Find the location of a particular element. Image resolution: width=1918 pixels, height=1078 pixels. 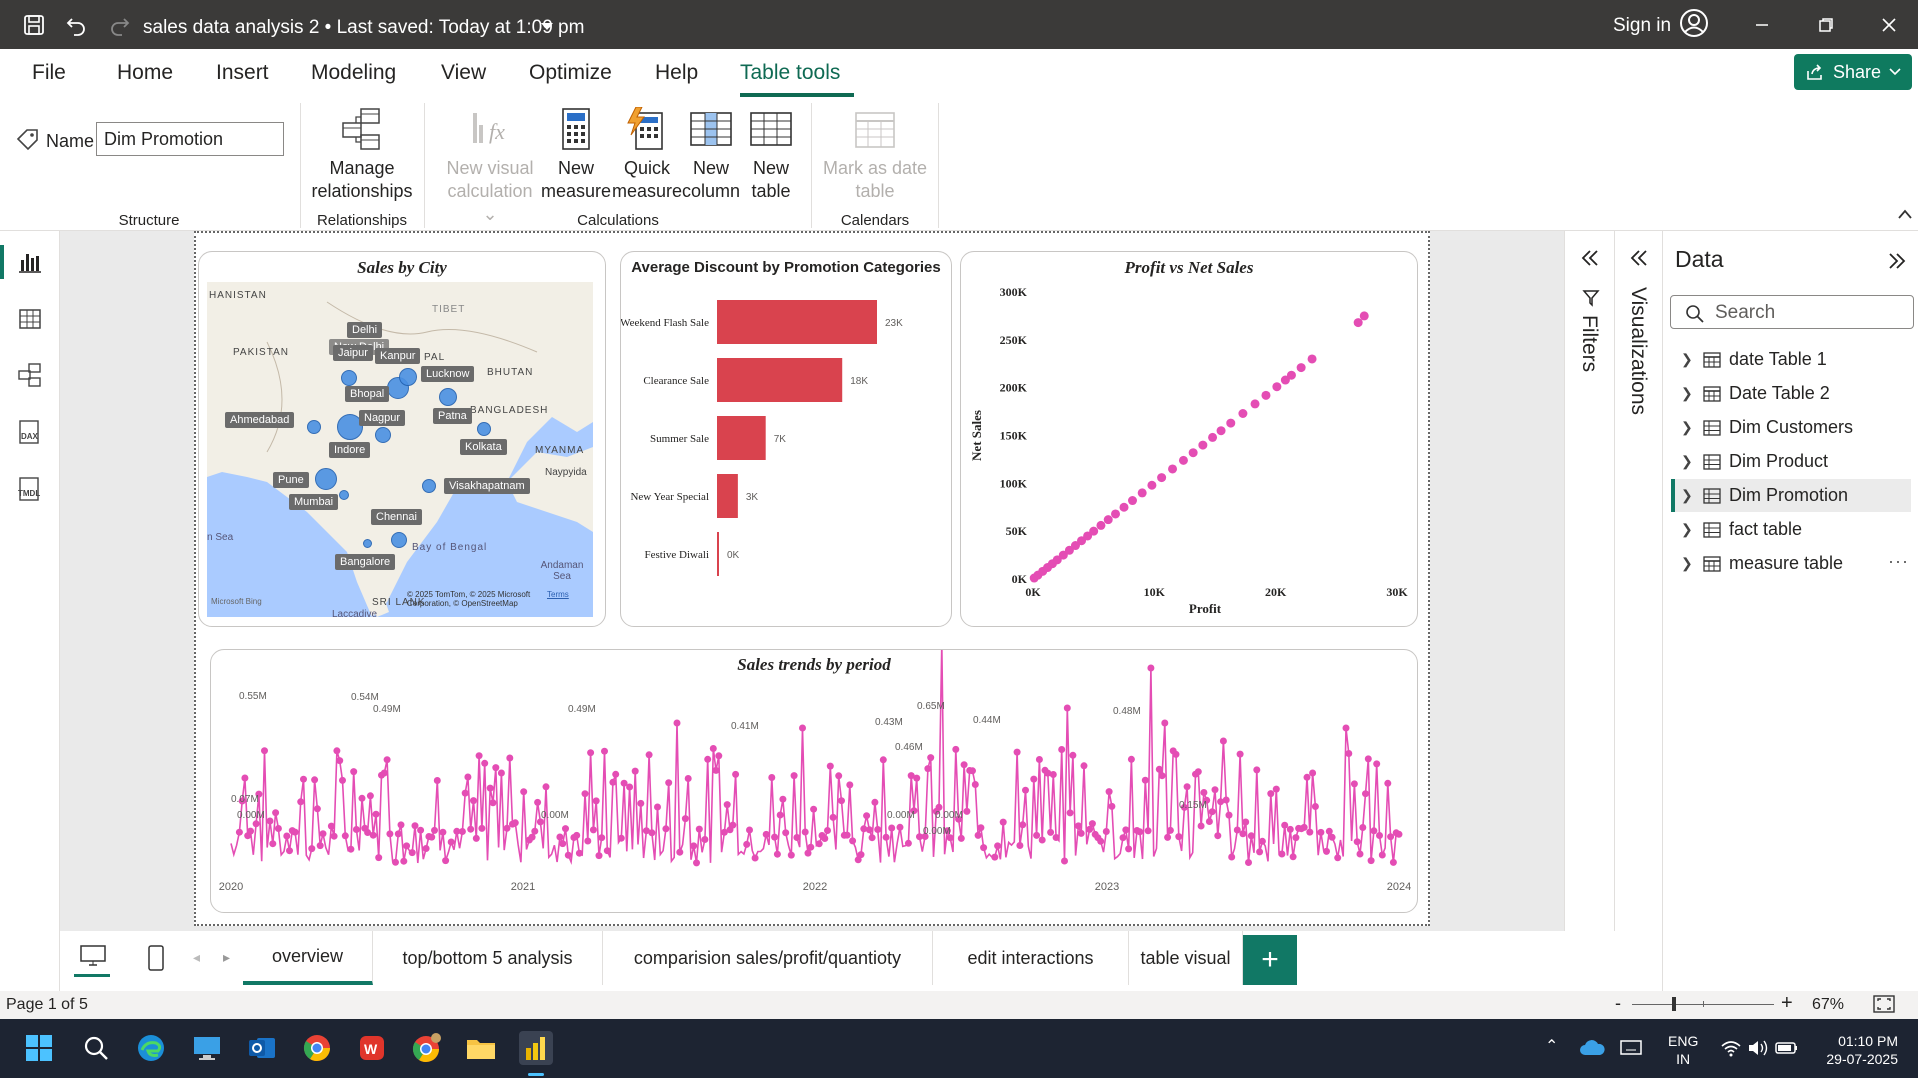

language-indicator: ENG IN is located at coordinates (1683, 1050).